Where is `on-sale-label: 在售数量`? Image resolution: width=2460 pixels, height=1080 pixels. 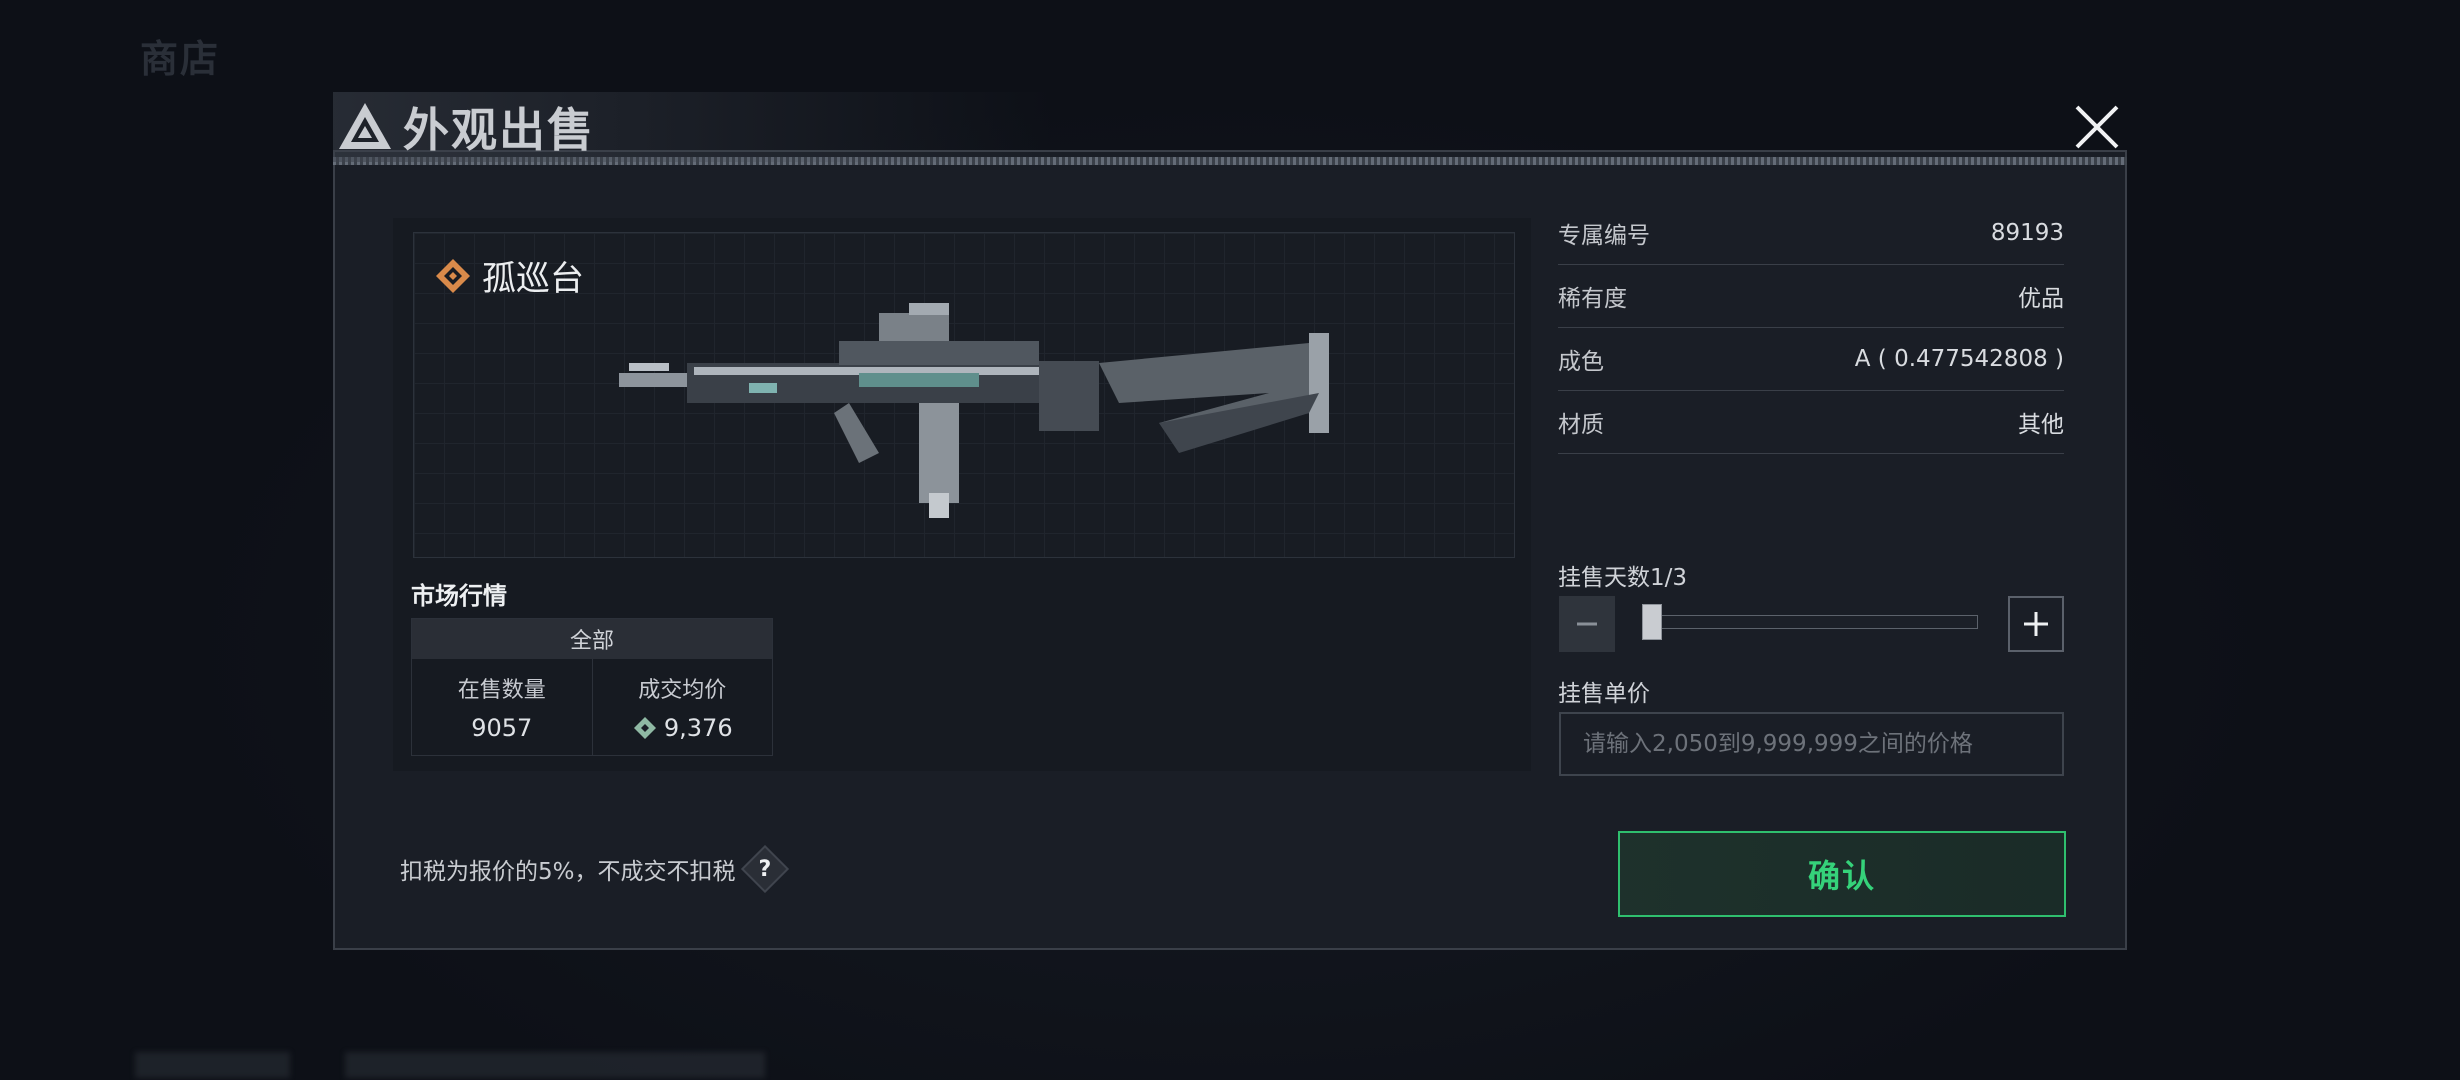
on-sale-label: 在售数量 is located at coordinates (501, 690).